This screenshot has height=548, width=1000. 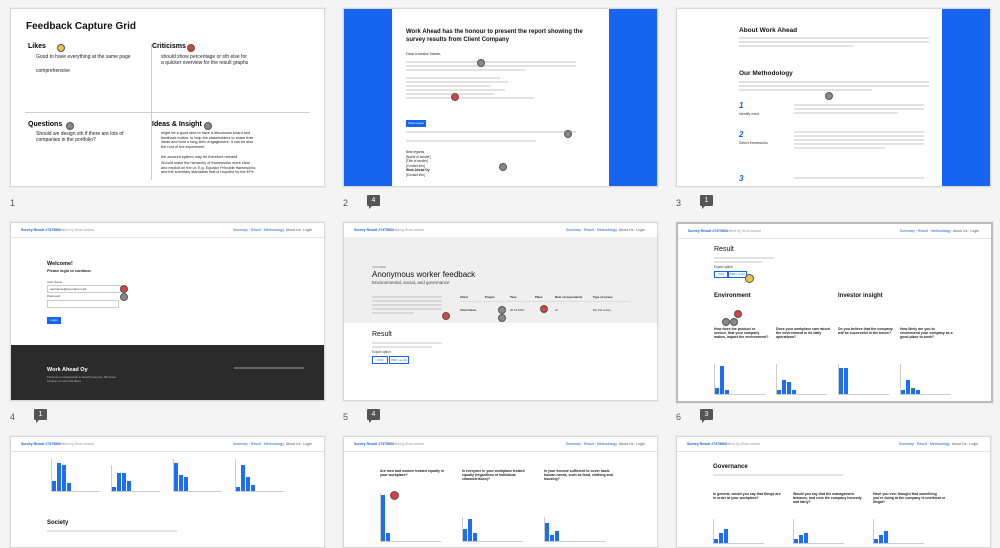 What do you see at coordinates (411, 282) in the screenshot?
I see `report-subtitle: Environmental, social, and governance` at bounding box center [411, 282].